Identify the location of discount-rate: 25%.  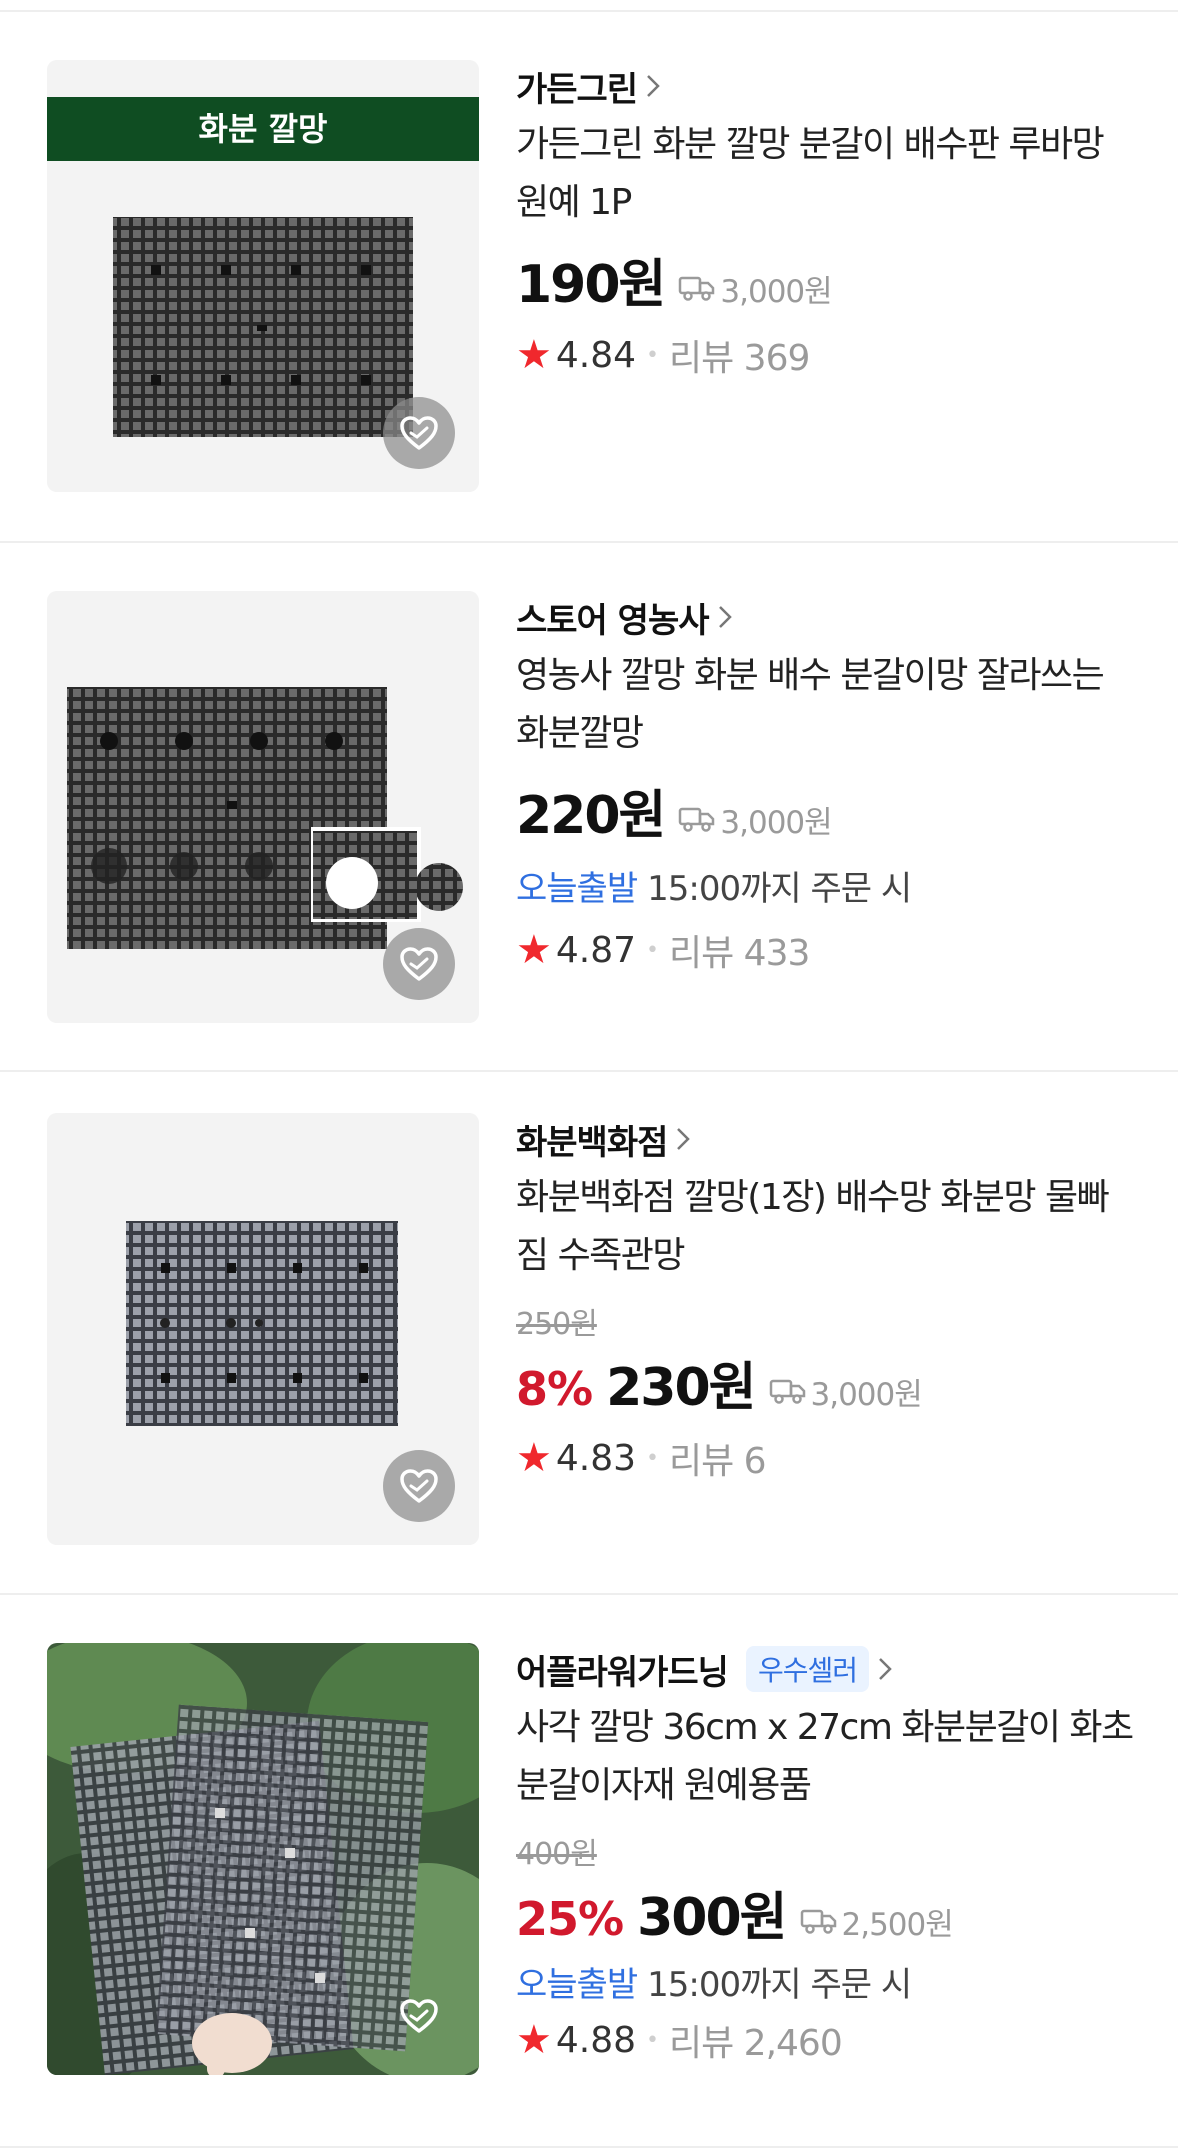
(570, 1919).